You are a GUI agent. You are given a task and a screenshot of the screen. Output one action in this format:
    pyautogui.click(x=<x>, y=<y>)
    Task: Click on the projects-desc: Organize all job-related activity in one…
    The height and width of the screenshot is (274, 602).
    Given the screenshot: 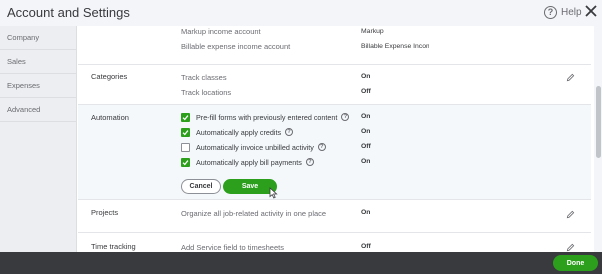 What is the action you would take?
    pyautogui.click(x=254, y=213)
    